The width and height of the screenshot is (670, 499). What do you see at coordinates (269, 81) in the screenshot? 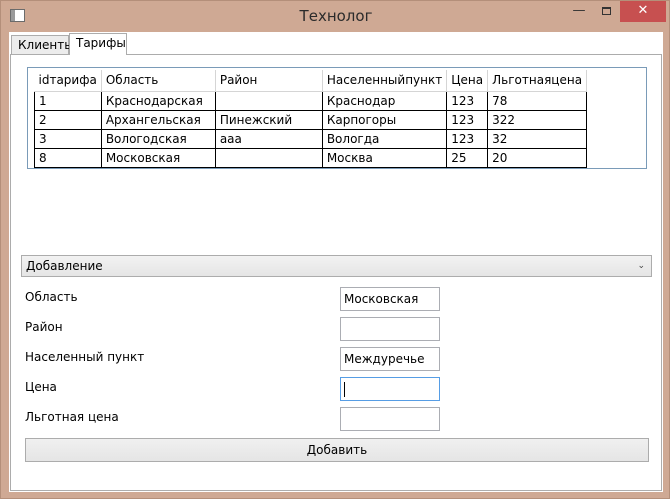
I see `column-header-rayon: Район` at bounding box center [269, 81].